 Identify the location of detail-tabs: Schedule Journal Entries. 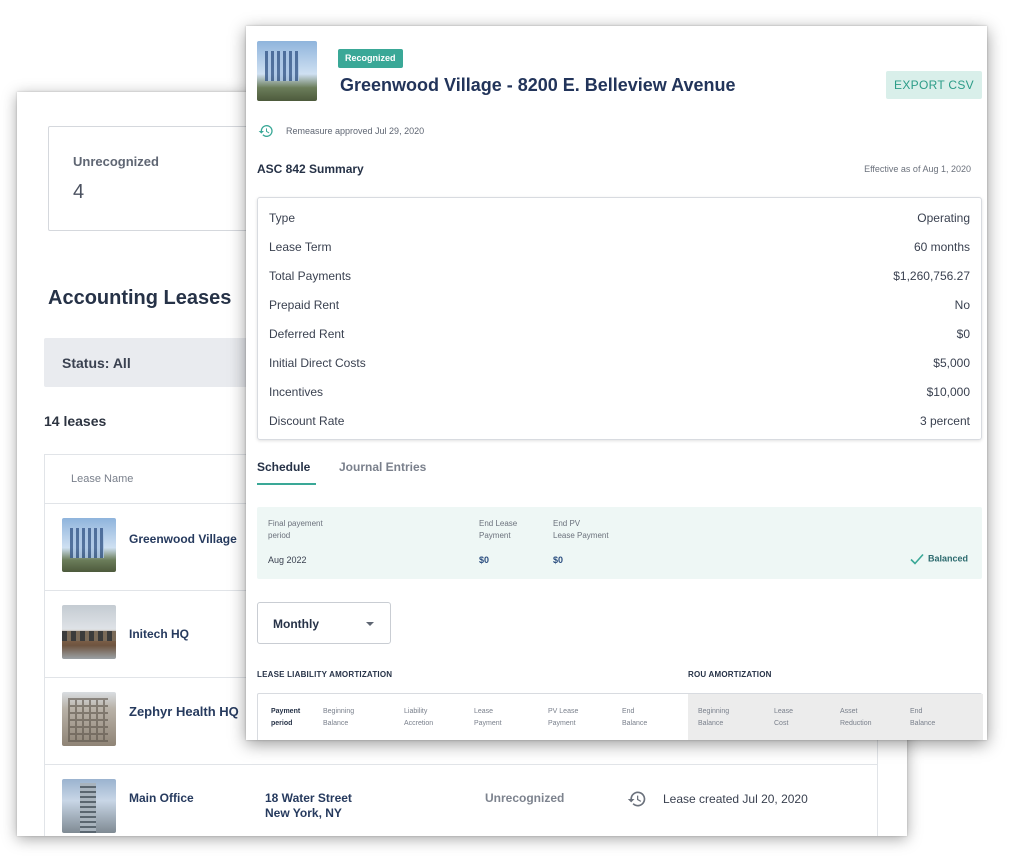
(457, 471).